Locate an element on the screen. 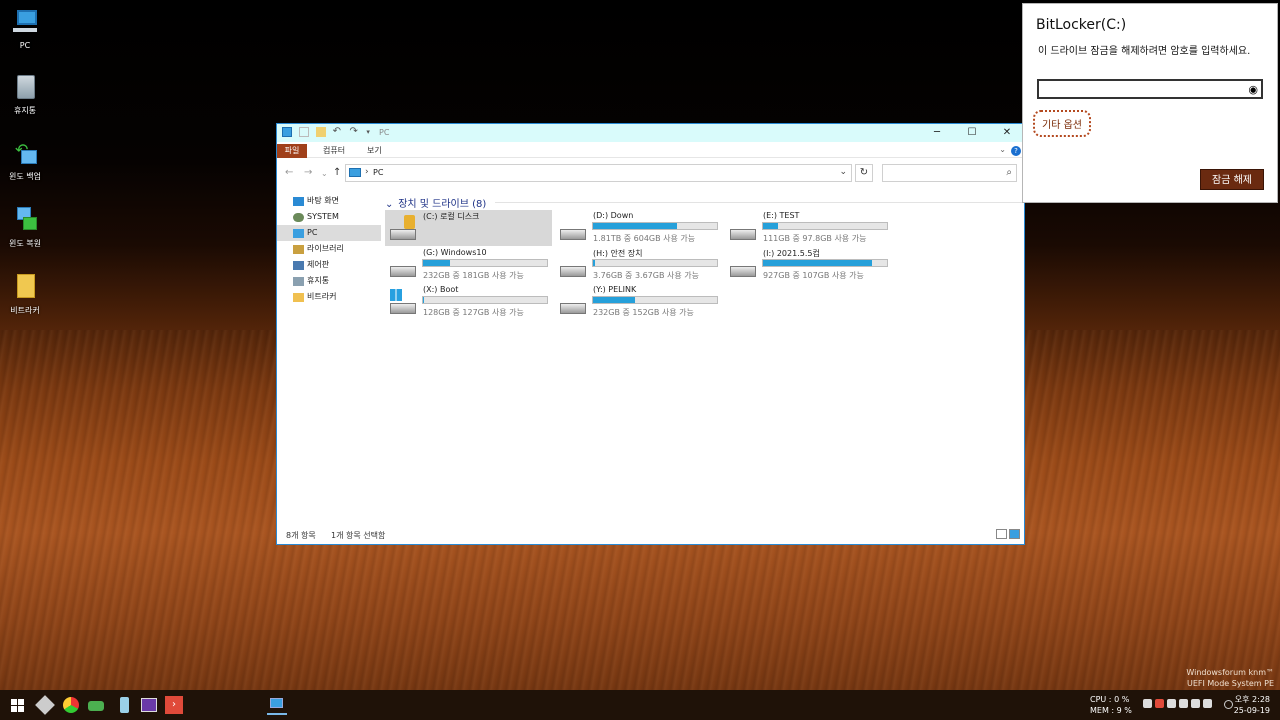 This screenshot has width=1280, height=720. tab-file: 파일 is located at coordinates (292, 151).